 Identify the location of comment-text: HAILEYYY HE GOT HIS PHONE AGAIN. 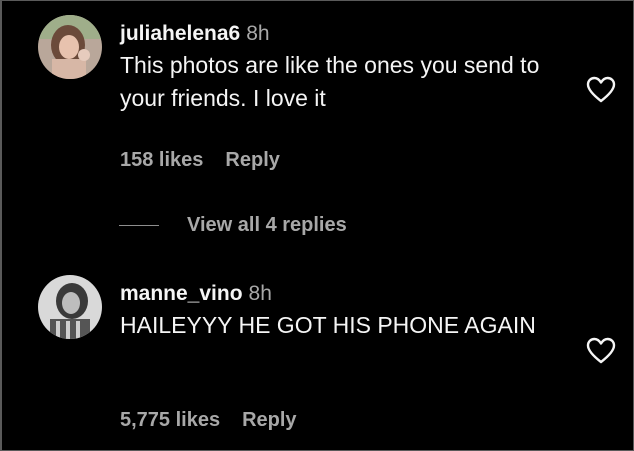
(328, 325).